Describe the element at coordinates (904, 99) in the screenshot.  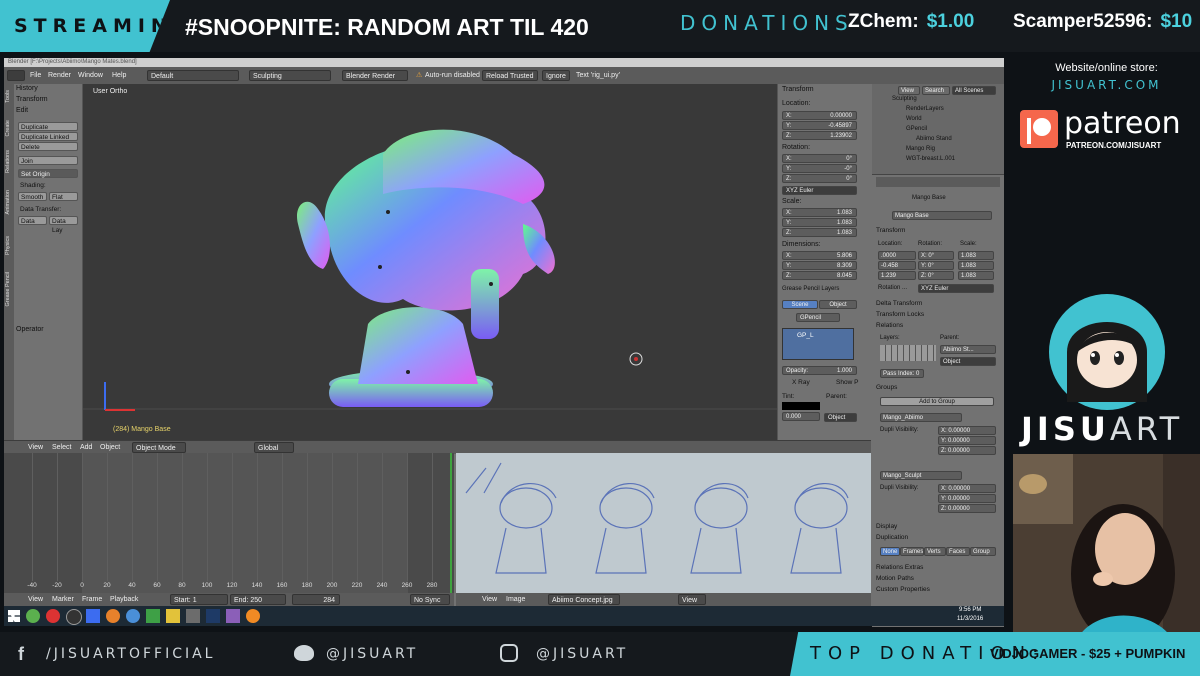
I see `outliner-item: Sculpting` at that location.